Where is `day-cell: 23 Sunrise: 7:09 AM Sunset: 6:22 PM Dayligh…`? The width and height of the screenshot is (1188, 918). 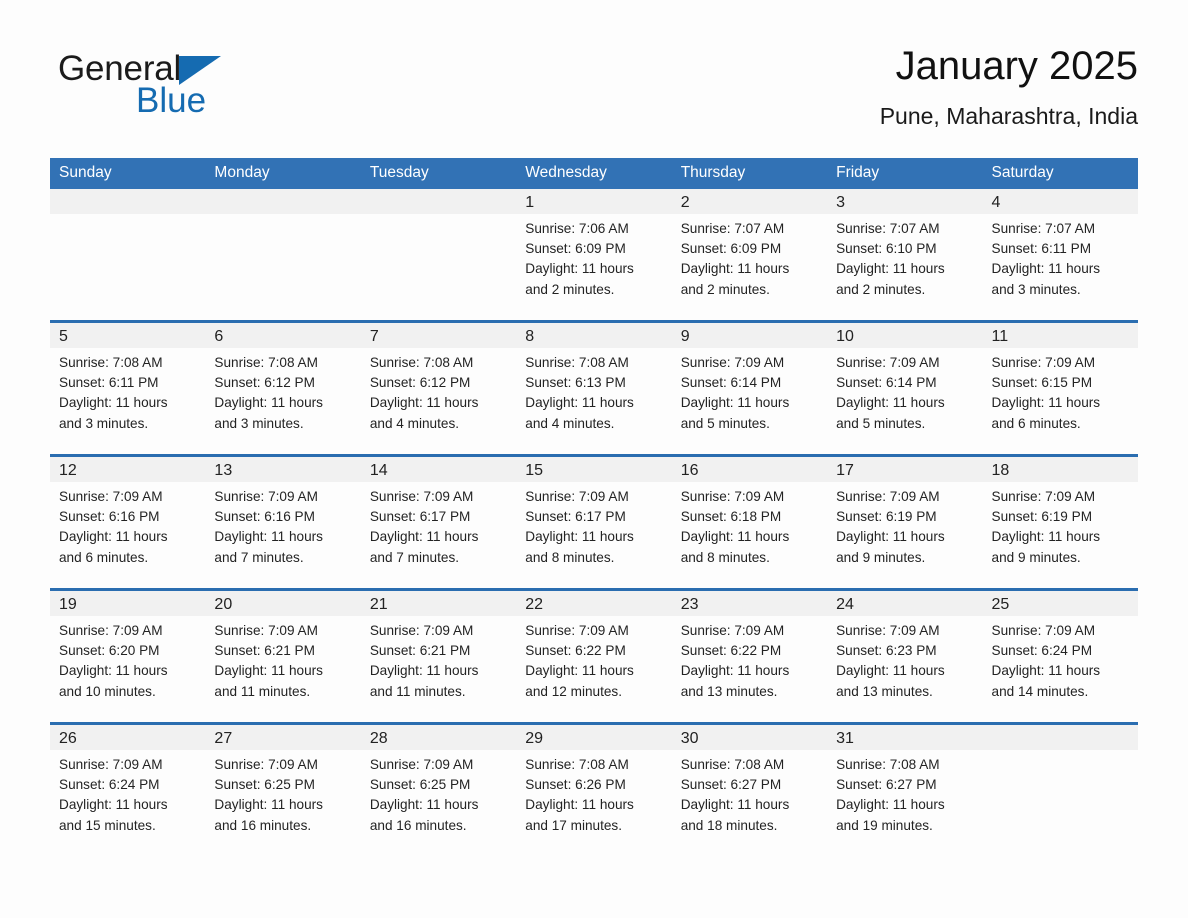
day-cell: 23 Sunrise: 7:09 AM Sunset: 6:22 PM Dayligh… is located at coordinates (749, 656).